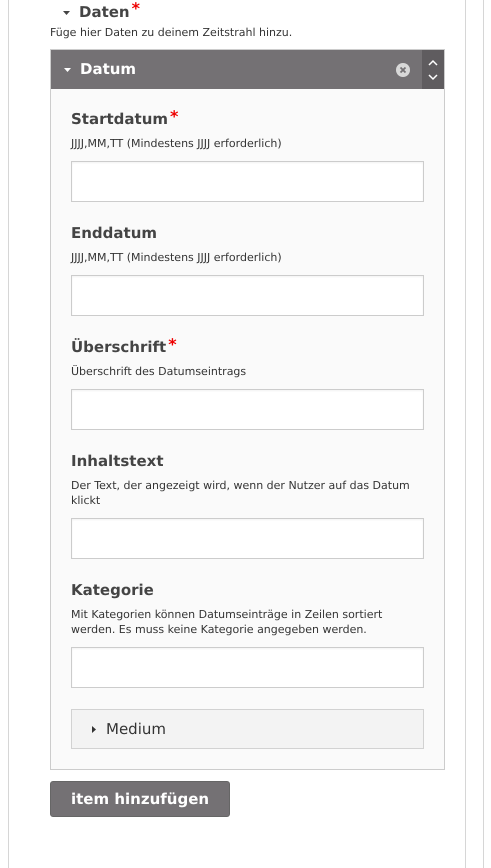 This screenshot has width=491, height=868. I want to click on field-label: Startdatum, so click(119, 119).